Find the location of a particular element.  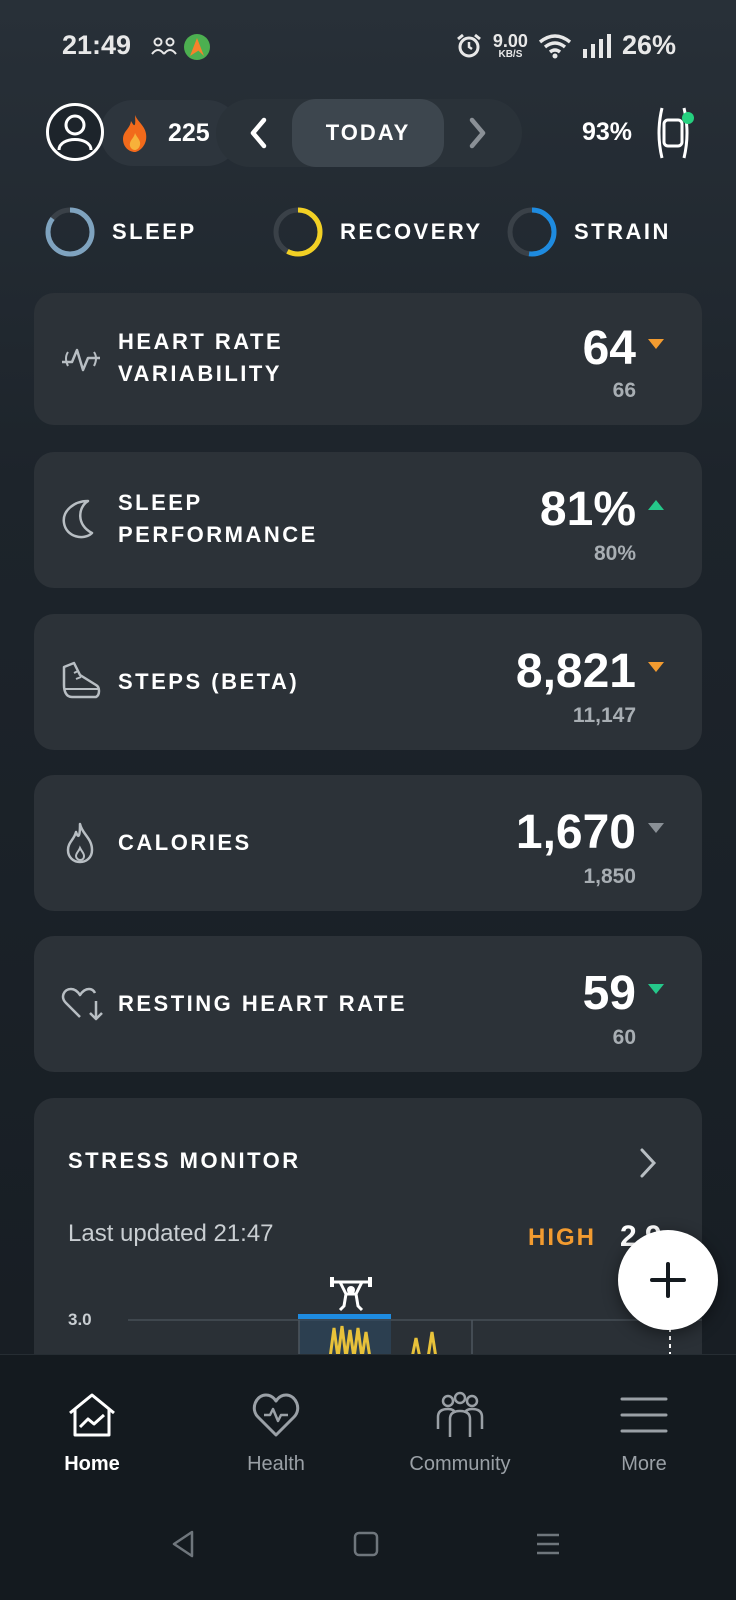

next-day-button is located at coordinates (477, 133).